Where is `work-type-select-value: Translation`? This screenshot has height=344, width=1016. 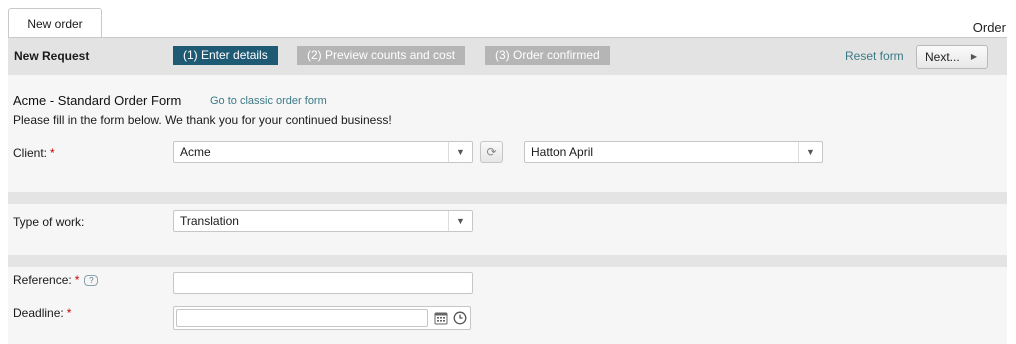 work-type-select-value: Translation is located at coordinates (209, 221).